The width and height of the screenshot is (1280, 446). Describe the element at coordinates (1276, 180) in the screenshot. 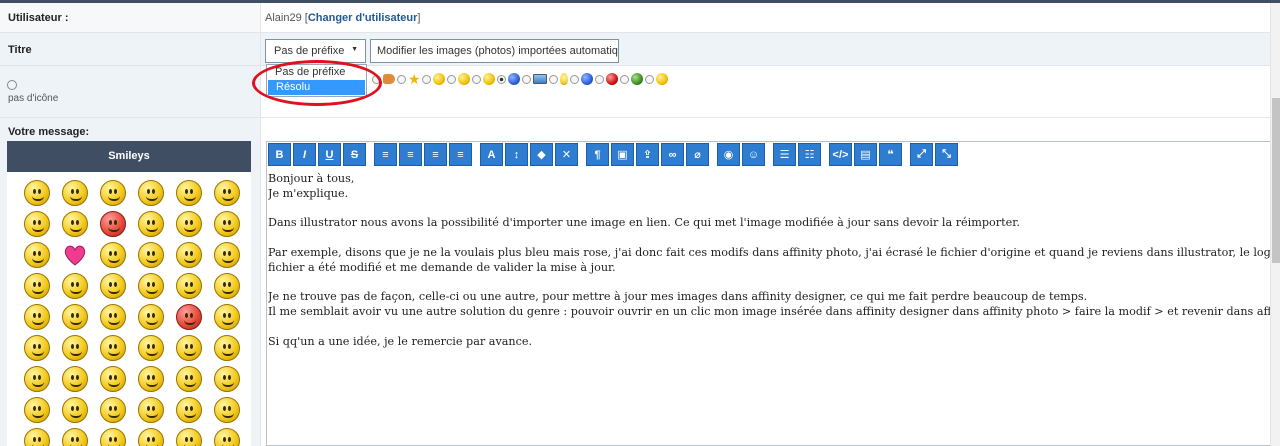

I see `scrollbar-thumb` at that location.